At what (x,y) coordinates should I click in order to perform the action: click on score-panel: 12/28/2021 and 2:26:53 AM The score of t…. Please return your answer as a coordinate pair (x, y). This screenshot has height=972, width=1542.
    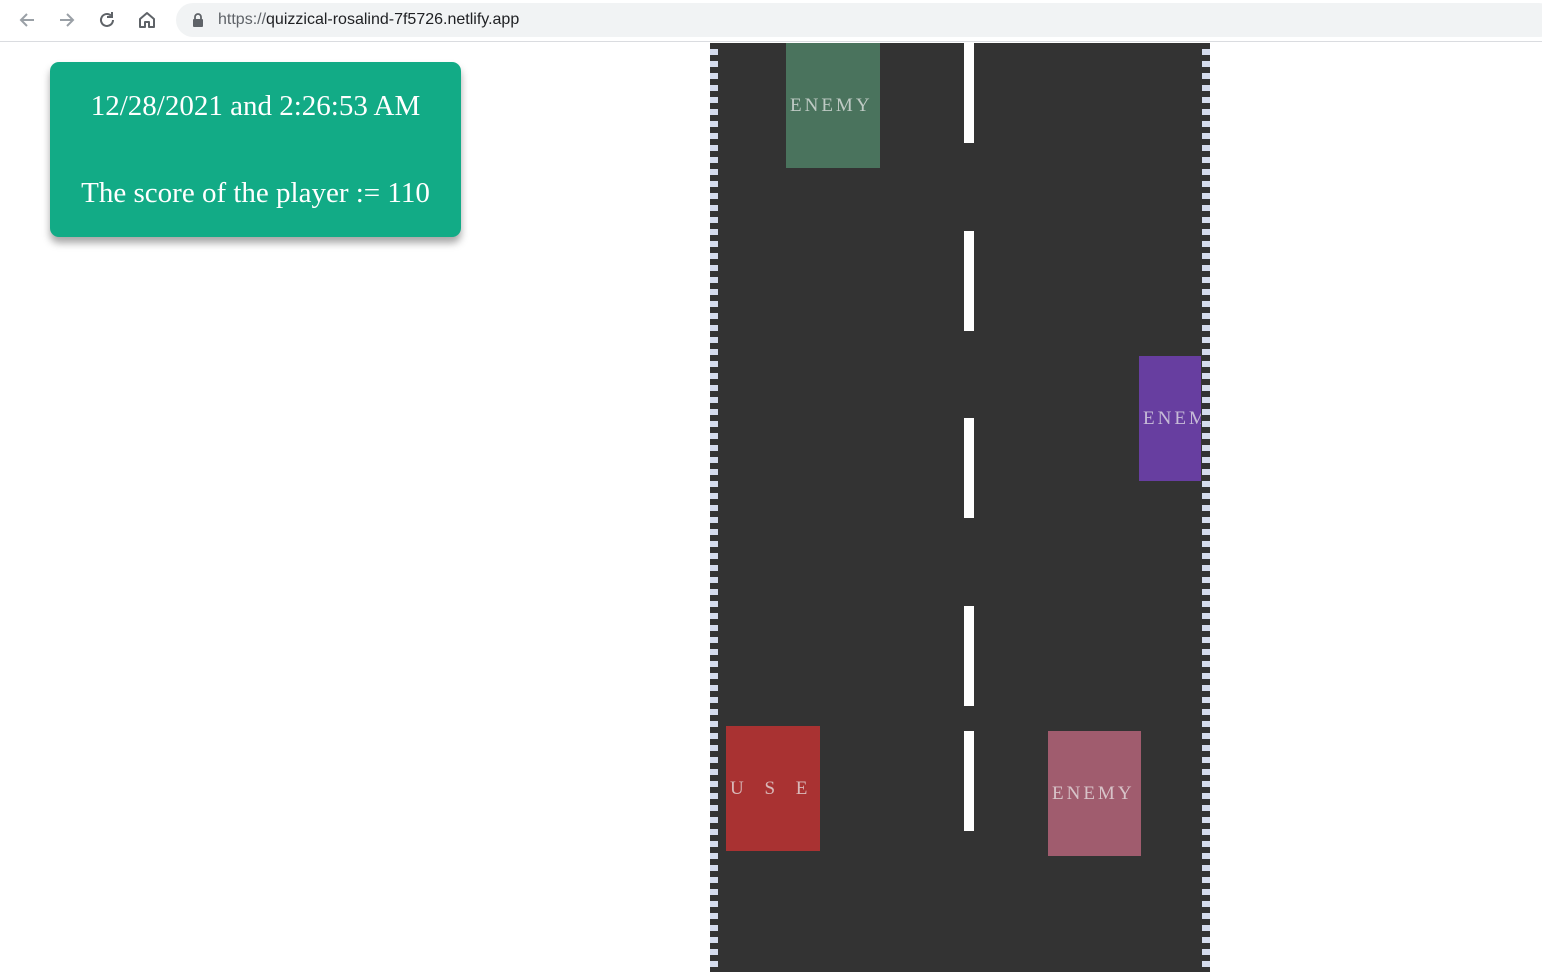
    Looking at the image, I should click on (255, 149).